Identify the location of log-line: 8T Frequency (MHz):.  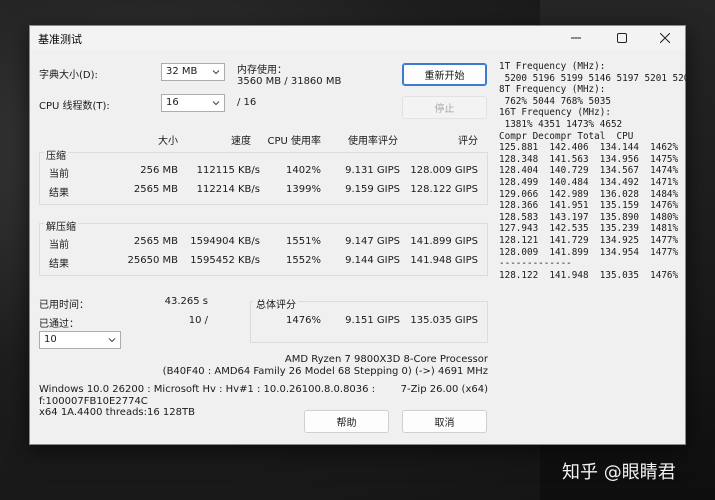
(552, 90).